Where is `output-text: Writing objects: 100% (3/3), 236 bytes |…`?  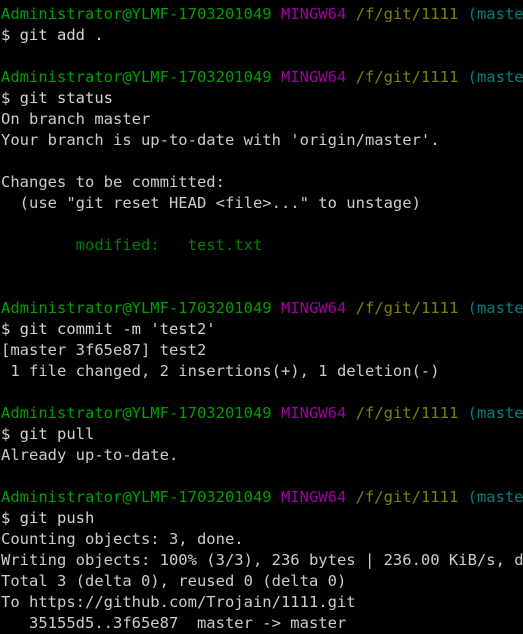 output-text: Writing objects: 100% (3/3), 236 bytes |… is located at coordinates (262, 560).